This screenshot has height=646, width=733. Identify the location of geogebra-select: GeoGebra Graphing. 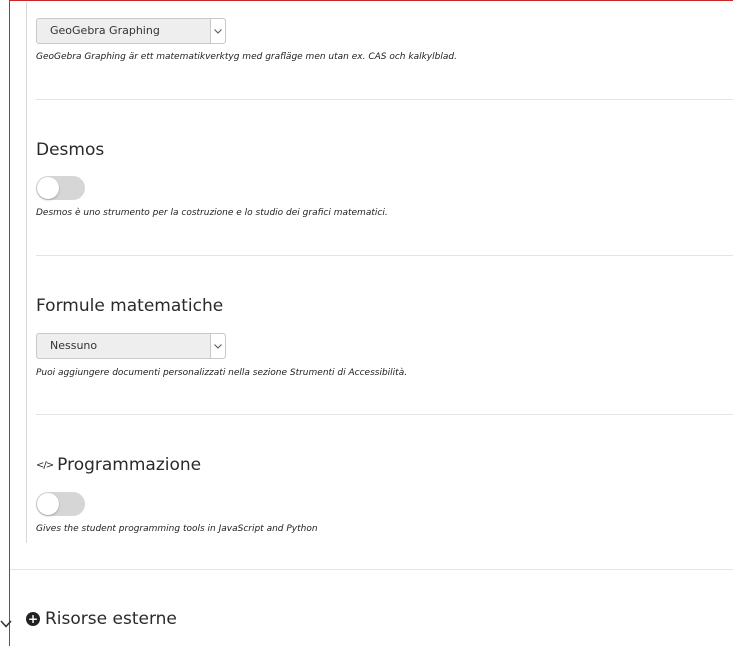
(131, 31).